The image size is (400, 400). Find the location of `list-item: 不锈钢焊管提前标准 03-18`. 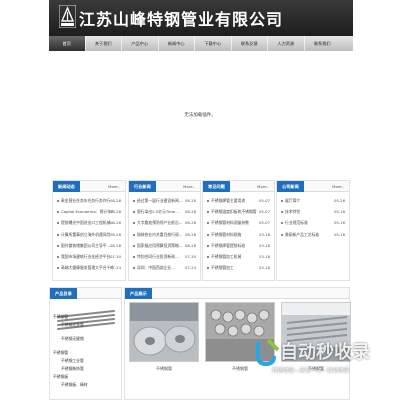

list-item: 不锈钢焊管提前标准 03-18 is located at coordinates (238, 245).